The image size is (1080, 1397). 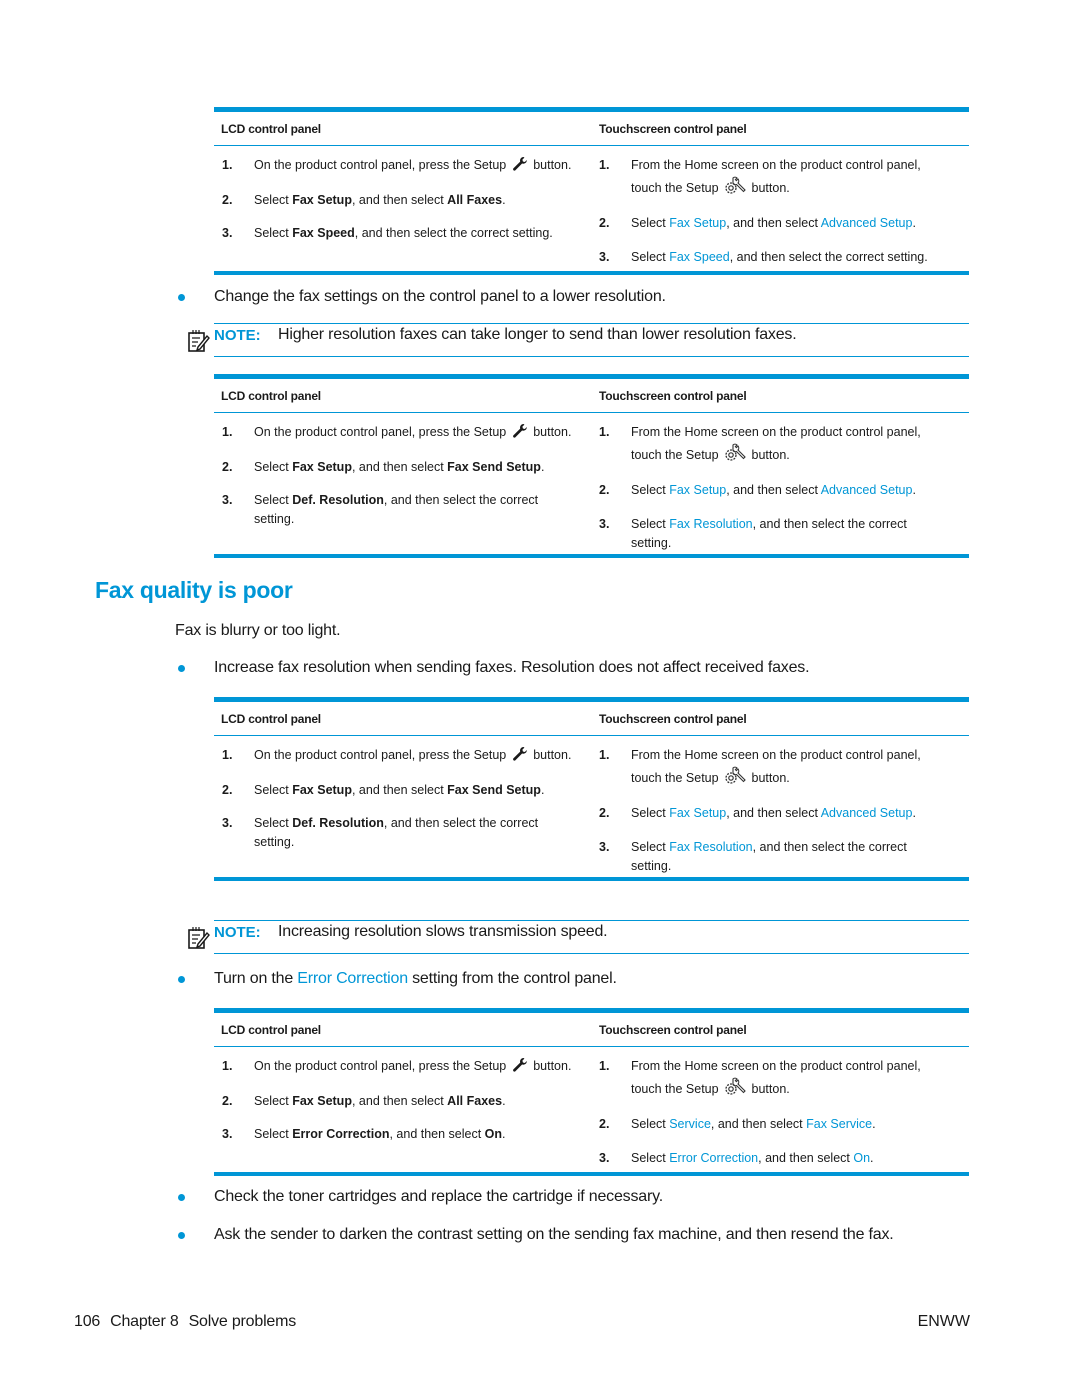 I want to click on menu-option-link: Error Correction, so click(x=713, y=1158).